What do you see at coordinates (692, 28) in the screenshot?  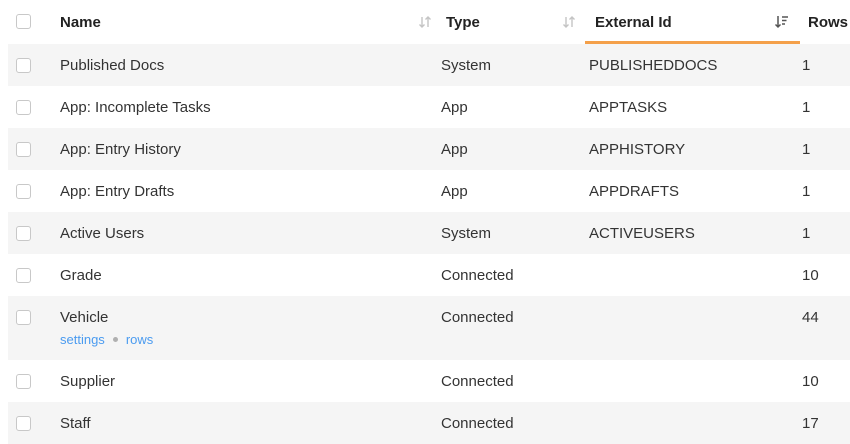 I see `column-header-external-id: External Id` at bounding box center [692, 28].